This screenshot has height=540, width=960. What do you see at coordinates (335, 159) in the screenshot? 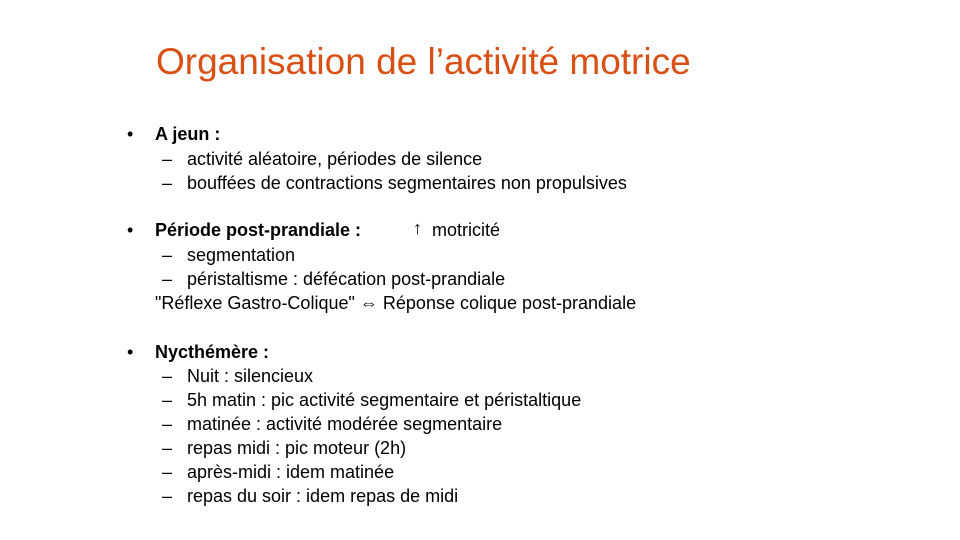
I see `list-item: activité aléatoire, périodes de silence` at bounding box center [335, 159].